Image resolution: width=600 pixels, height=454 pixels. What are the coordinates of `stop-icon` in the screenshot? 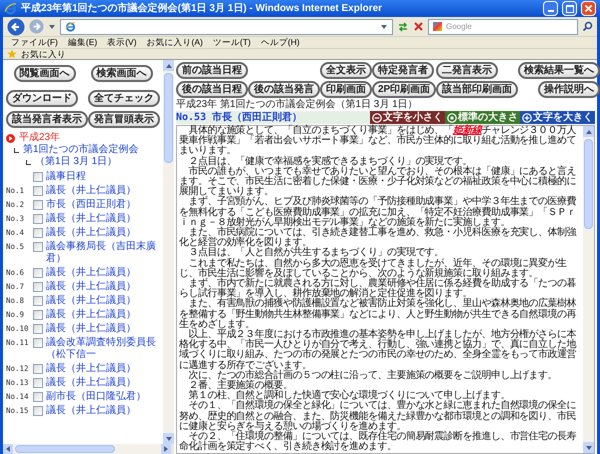 It's located at (418, 26).